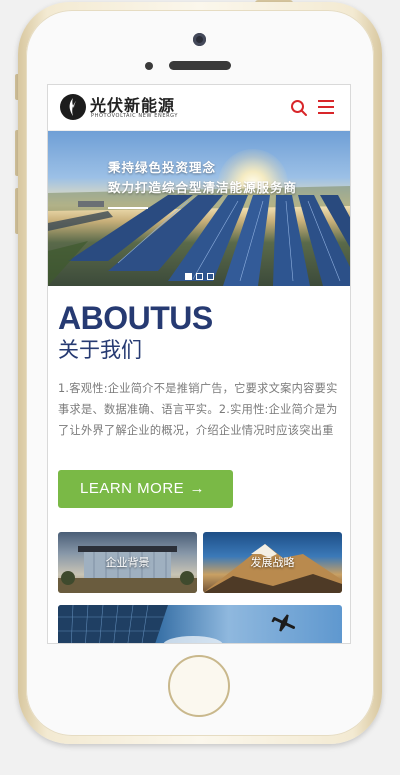 This screenshot has height=775, width=400. What do you see at coordinates (199, 686) in the screenshot?
I see `home-button` at bounding box center [199, 686].